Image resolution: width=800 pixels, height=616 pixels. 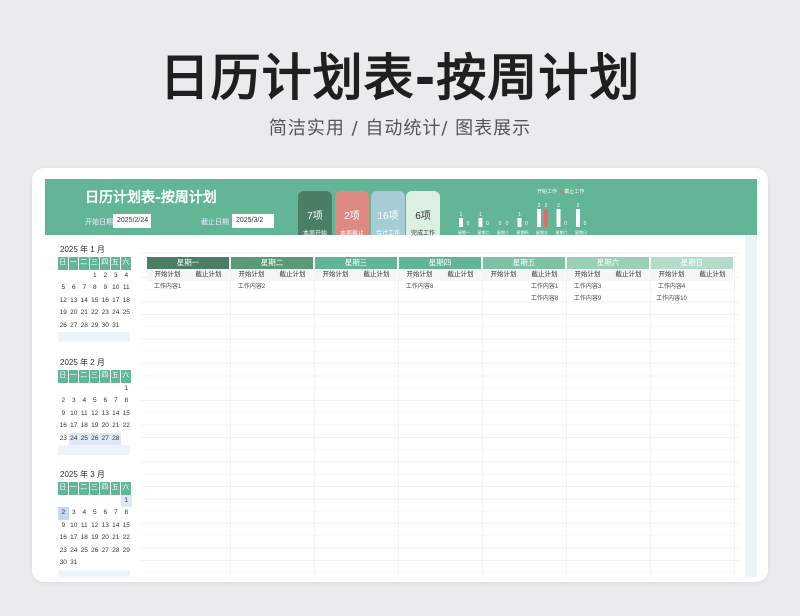 What do you see at coordinates (251, 287) in the screenshot?
I see `start-task: 工作内容2` at bounding box center [251, 287].